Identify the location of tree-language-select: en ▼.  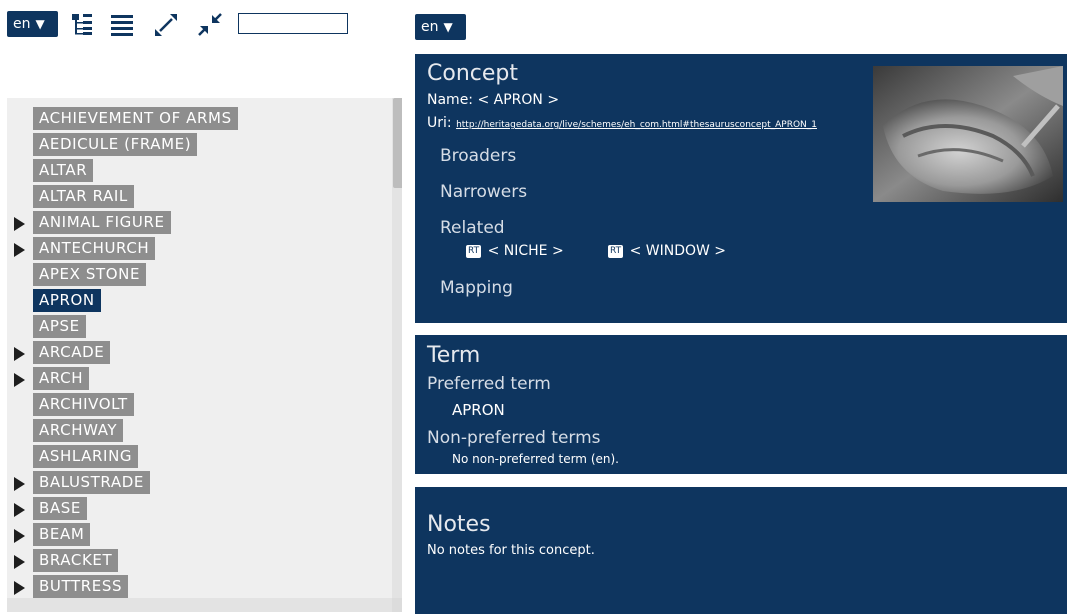
(32, 24).